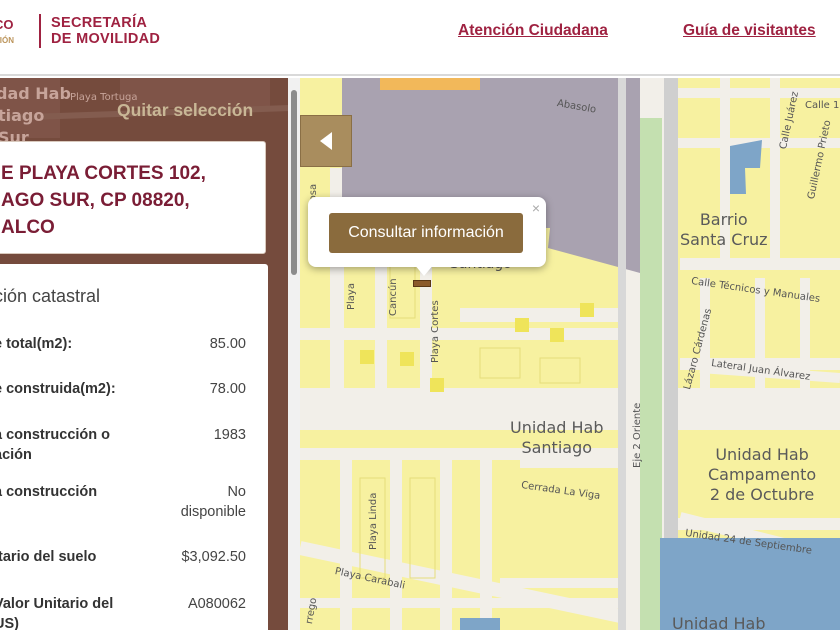 The image size is (840, 630). I want to click on row-label-unit-value-key: Valor Unitario del US), so click(57, 613).